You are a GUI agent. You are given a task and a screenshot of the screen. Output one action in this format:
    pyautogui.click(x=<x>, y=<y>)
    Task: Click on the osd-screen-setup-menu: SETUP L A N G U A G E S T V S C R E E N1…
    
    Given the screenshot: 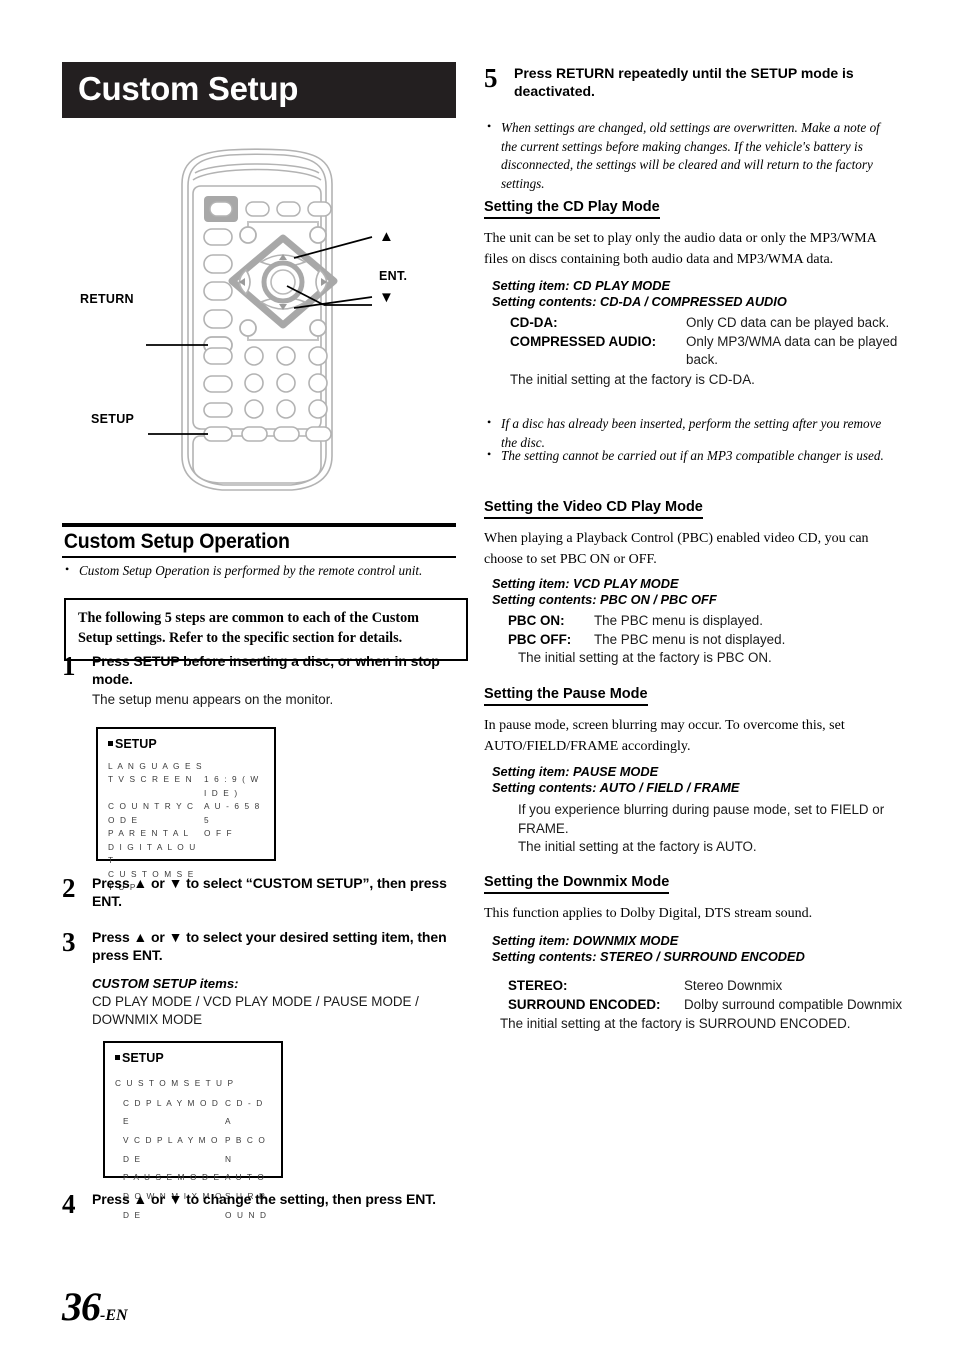 What is the action you would take?
    pyautogui.click(x=186, y=809)
    